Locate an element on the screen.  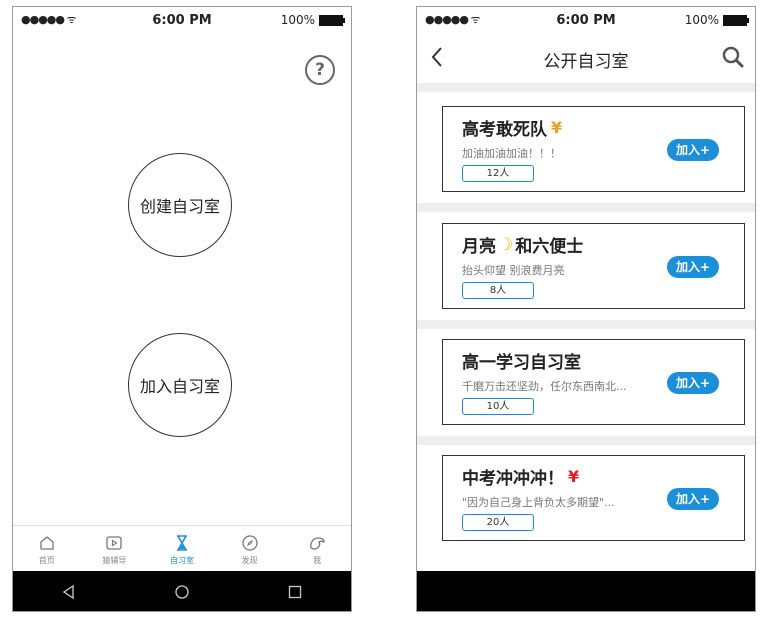
tab-study-room: 自习室 is located at coordinates (182, 549).